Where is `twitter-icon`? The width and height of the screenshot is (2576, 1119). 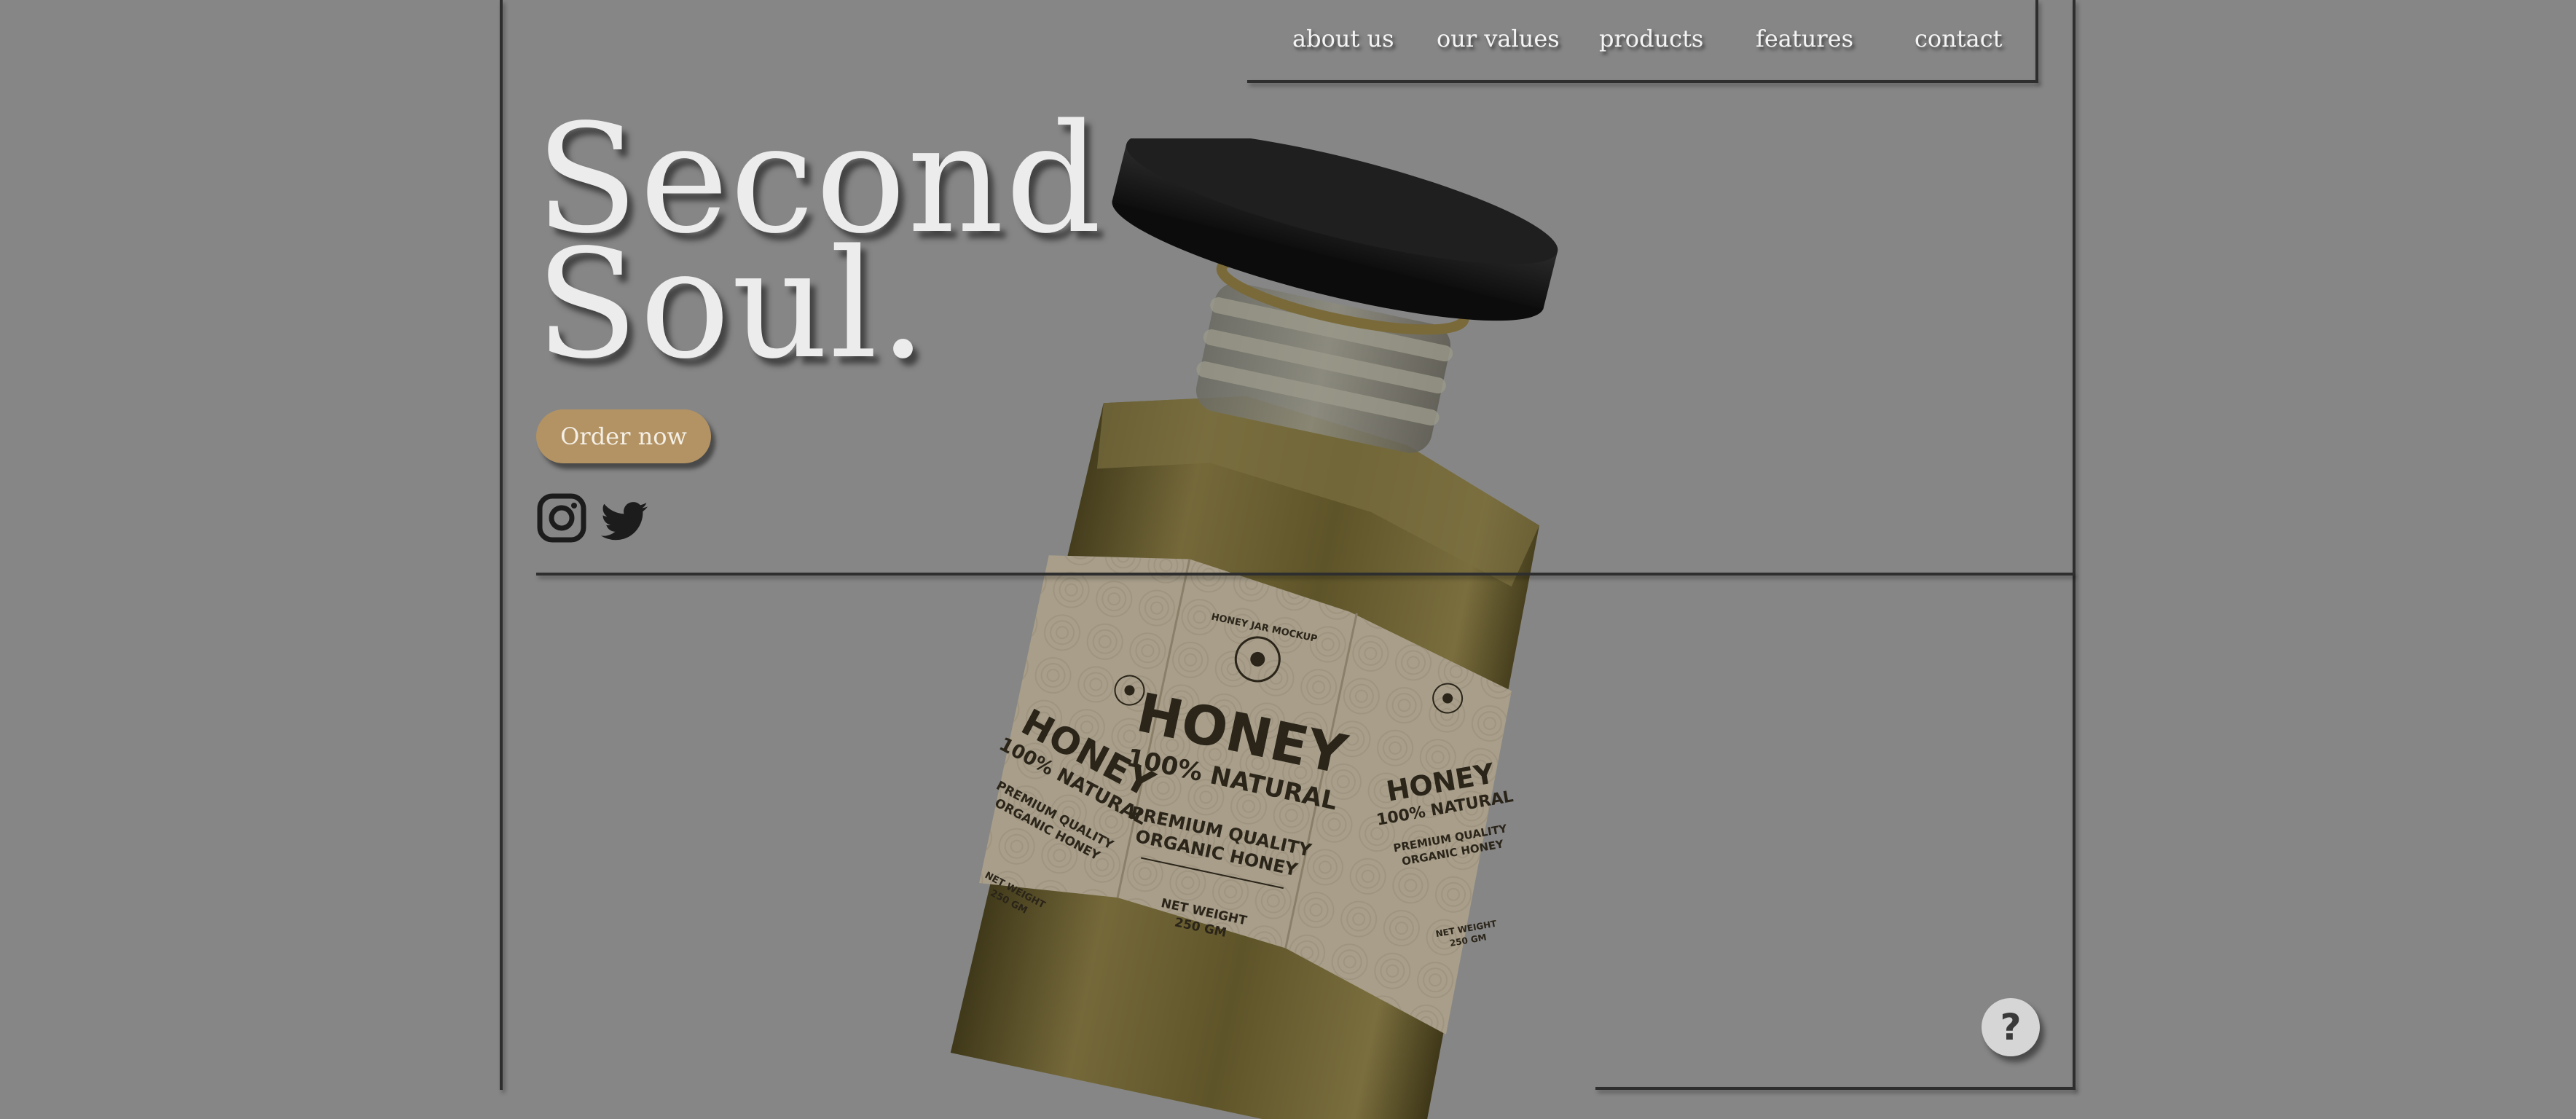
twitter-icon is located at coordinates (624, 522).